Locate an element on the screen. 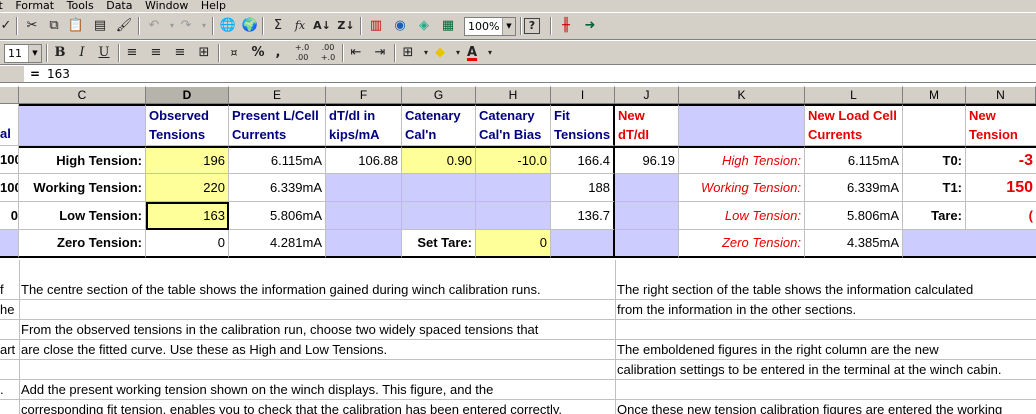  copy-icon: ⧉ is located at coordinates (54, 26).